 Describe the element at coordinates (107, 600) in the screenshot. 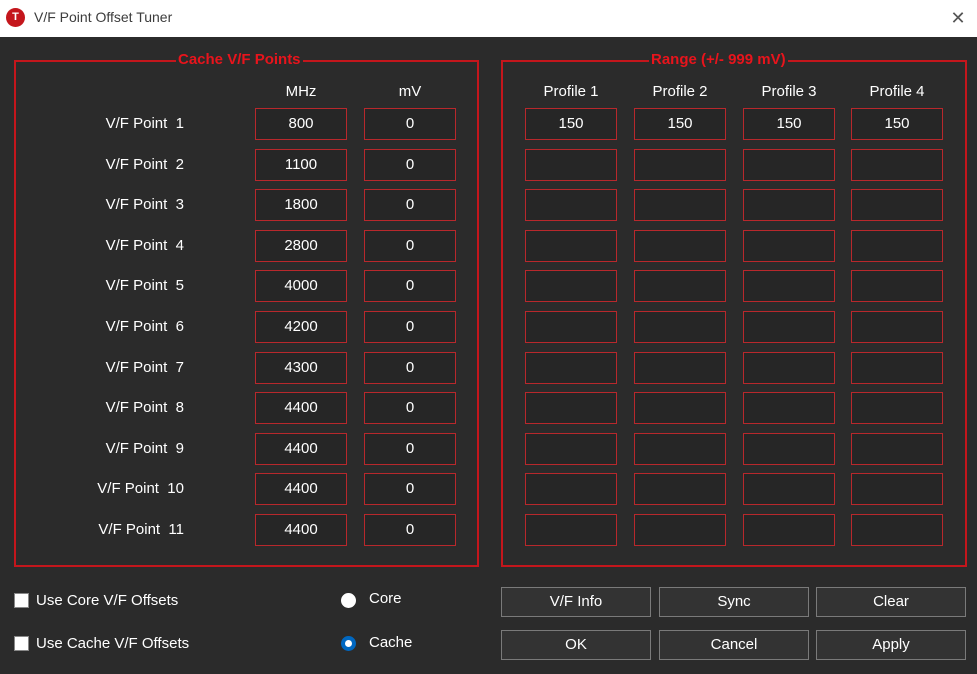

I see `use-core-offsets-label: Use Core V/F Offsets` at that location.